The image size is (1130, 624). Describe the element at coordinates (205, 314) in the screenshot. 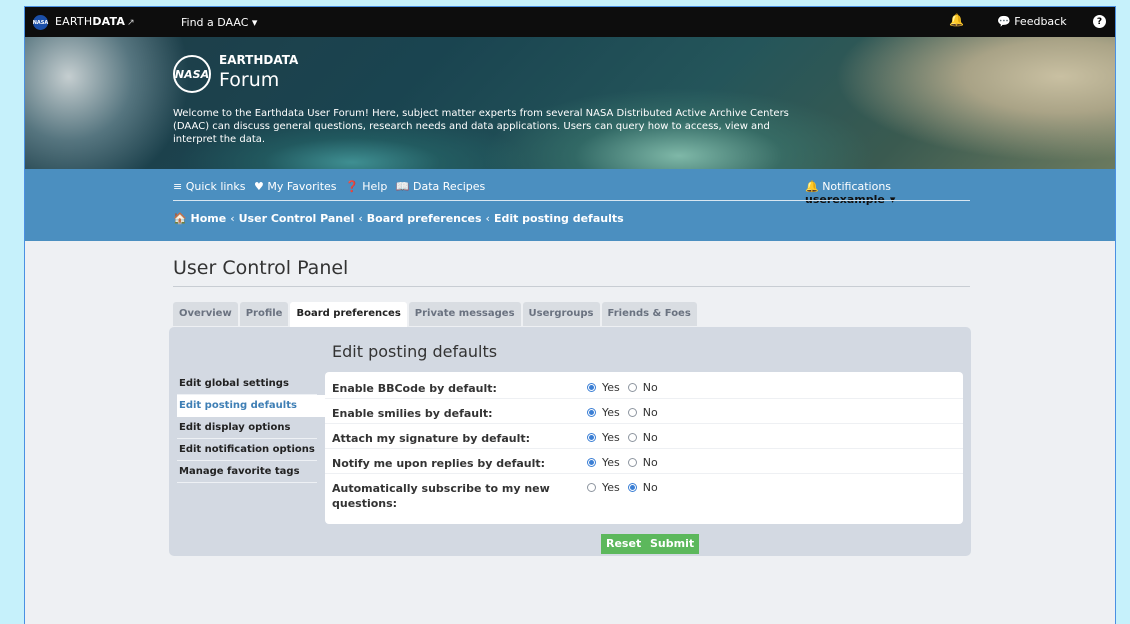

I see `tab-overview: Overview` at that location.